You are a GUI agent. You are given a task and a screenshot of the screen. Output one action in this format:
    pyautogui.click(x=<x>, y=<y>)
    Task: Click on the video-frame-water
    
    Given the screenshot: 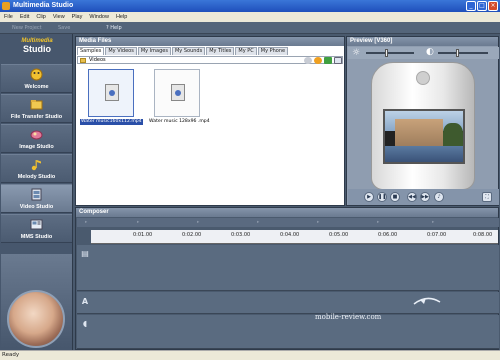 What is the action you would take?
    pyautogui.click(x=424, y=154)
    